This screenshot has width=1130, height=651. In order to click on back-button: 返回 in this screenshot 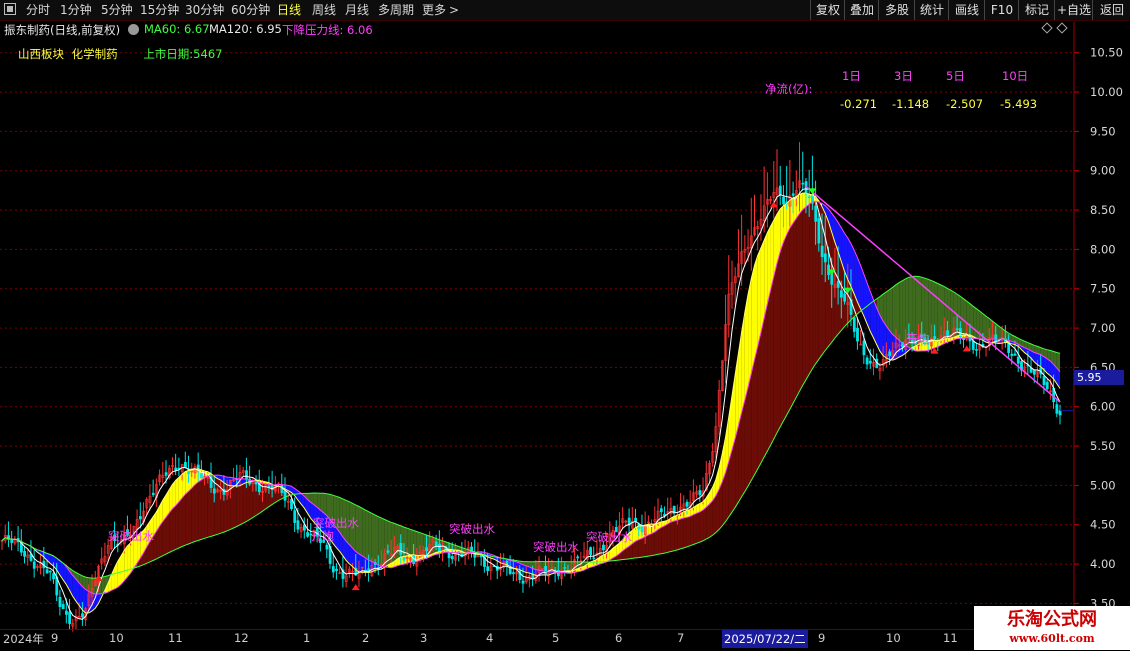, I will do `click(1111, 10)`.